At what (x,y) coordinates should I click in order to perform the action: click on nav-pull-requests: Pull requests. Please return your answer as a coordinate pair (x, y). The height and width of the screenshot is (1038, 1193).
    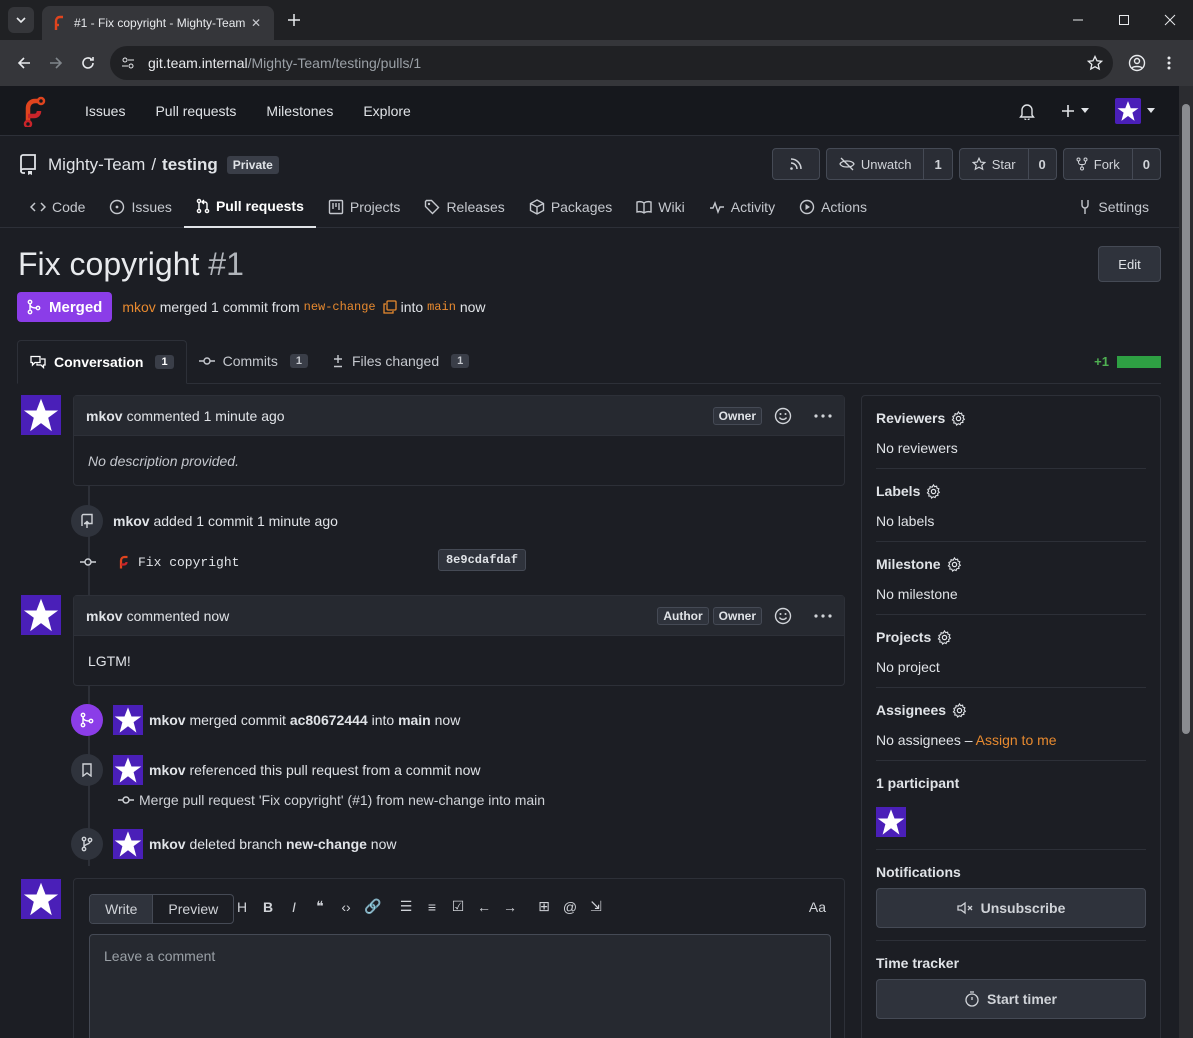
    Looking at the image, I should click on (195, 111).